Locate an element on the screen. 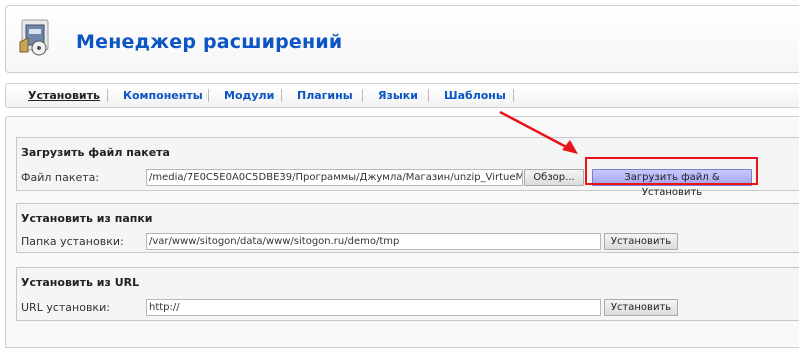  package-install-icon is located at coordinates (34, 37).